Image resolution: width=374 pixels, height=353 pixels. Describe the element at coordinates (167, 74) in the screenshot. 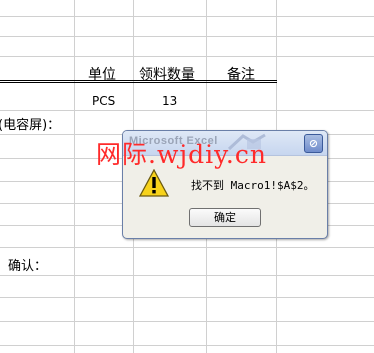

I see `column-header-quantity: 领料数量` at that location.